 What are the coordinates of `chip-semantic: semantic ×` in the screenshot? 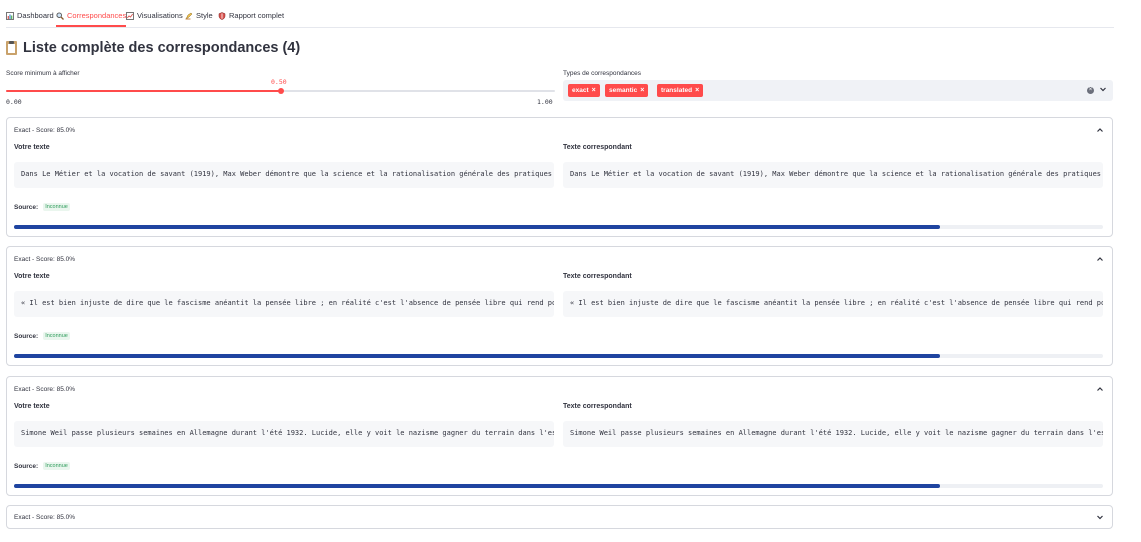 It's located at (627, 90).